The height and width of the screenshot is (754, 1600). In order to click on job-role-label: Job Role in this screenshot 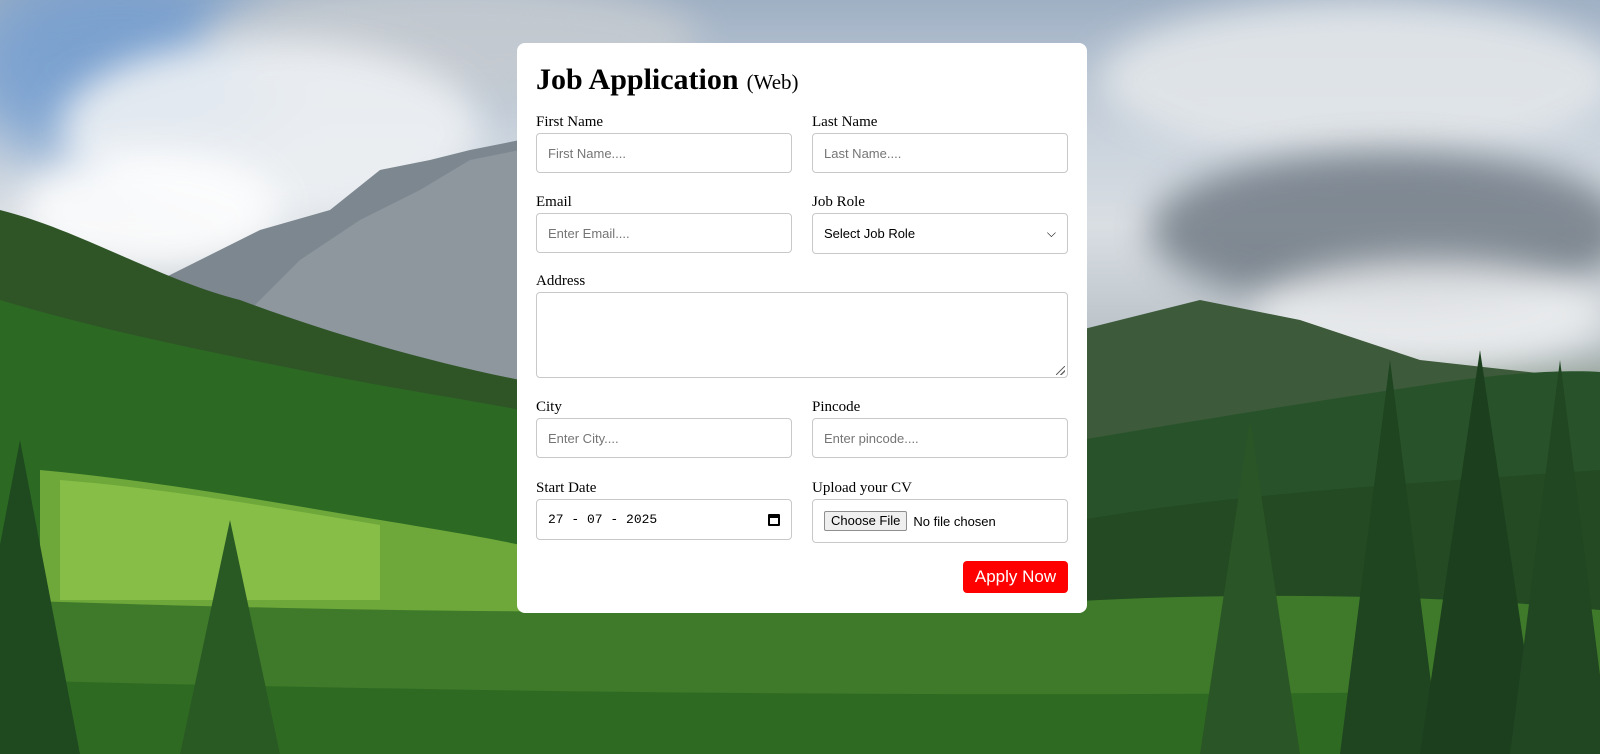, I will do `click(838, 202)`.